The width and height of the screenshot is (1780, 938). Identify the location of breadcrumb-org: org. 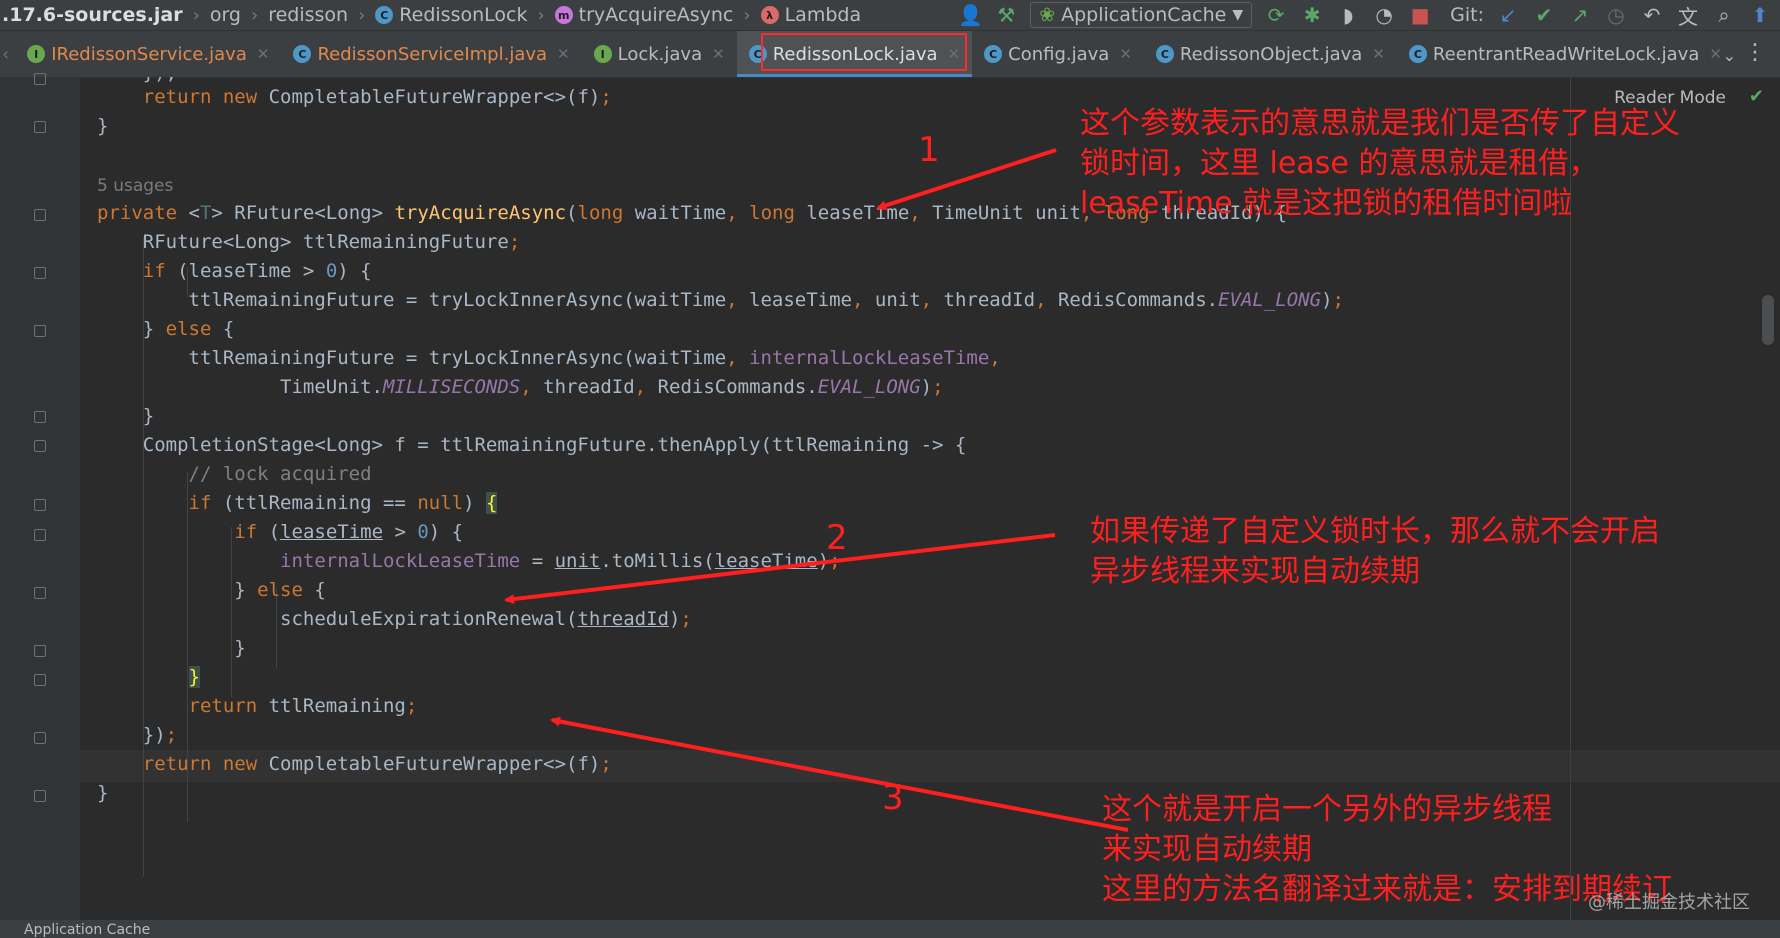
(225, 15).